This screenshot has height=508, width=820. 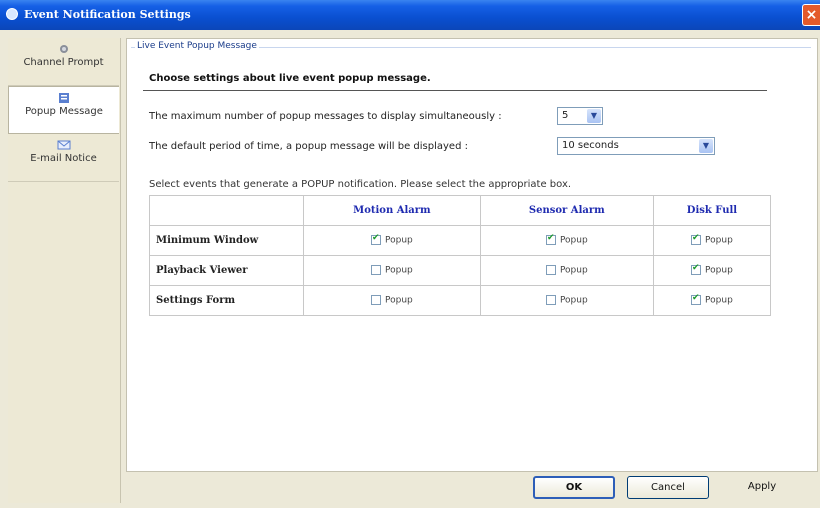 I want to click on table-row: Playback Viewer Popup Popup Popup, so click(x=460, y=270).